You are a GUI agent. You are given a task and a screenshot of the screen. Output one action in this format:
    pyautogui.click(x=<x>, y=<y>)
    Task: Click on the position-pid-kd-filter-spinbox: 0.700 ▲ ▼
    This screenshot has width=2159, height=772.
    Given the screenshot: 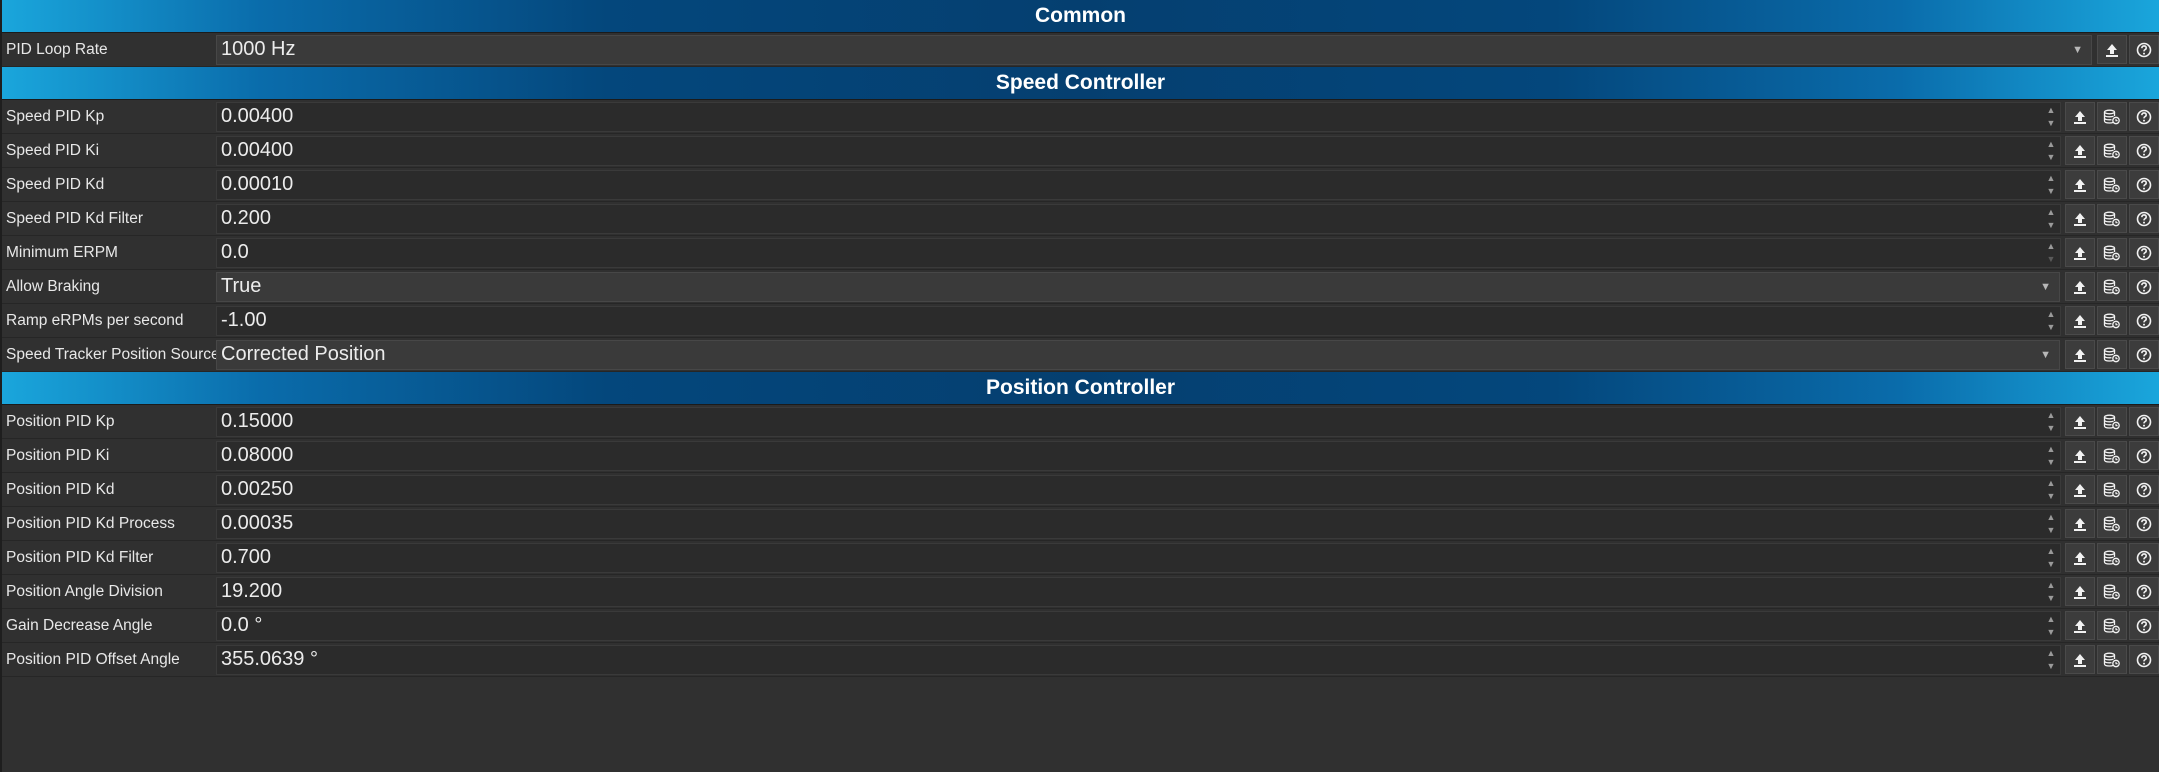 What is the action you would take?
    pyautogui.click(x=1138, y=557)
    